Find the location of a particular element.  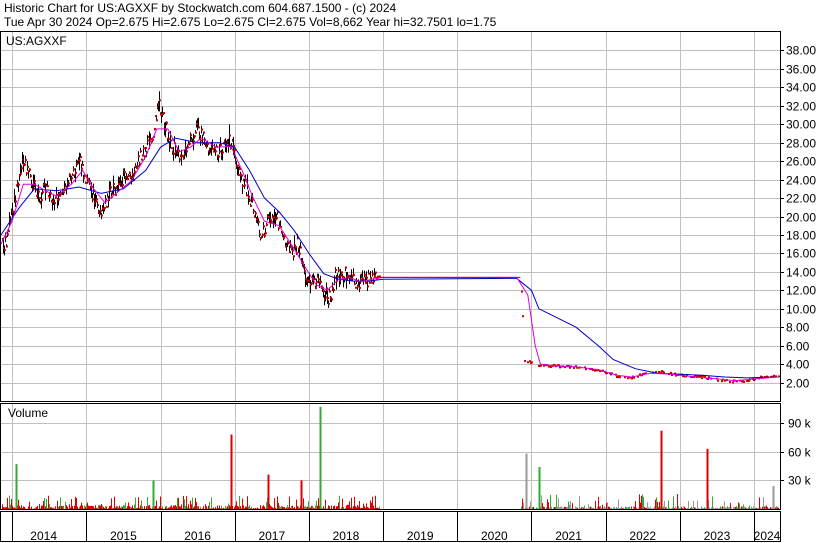

price-ytick-label: 6.00 is located at coordinates (798, 347).